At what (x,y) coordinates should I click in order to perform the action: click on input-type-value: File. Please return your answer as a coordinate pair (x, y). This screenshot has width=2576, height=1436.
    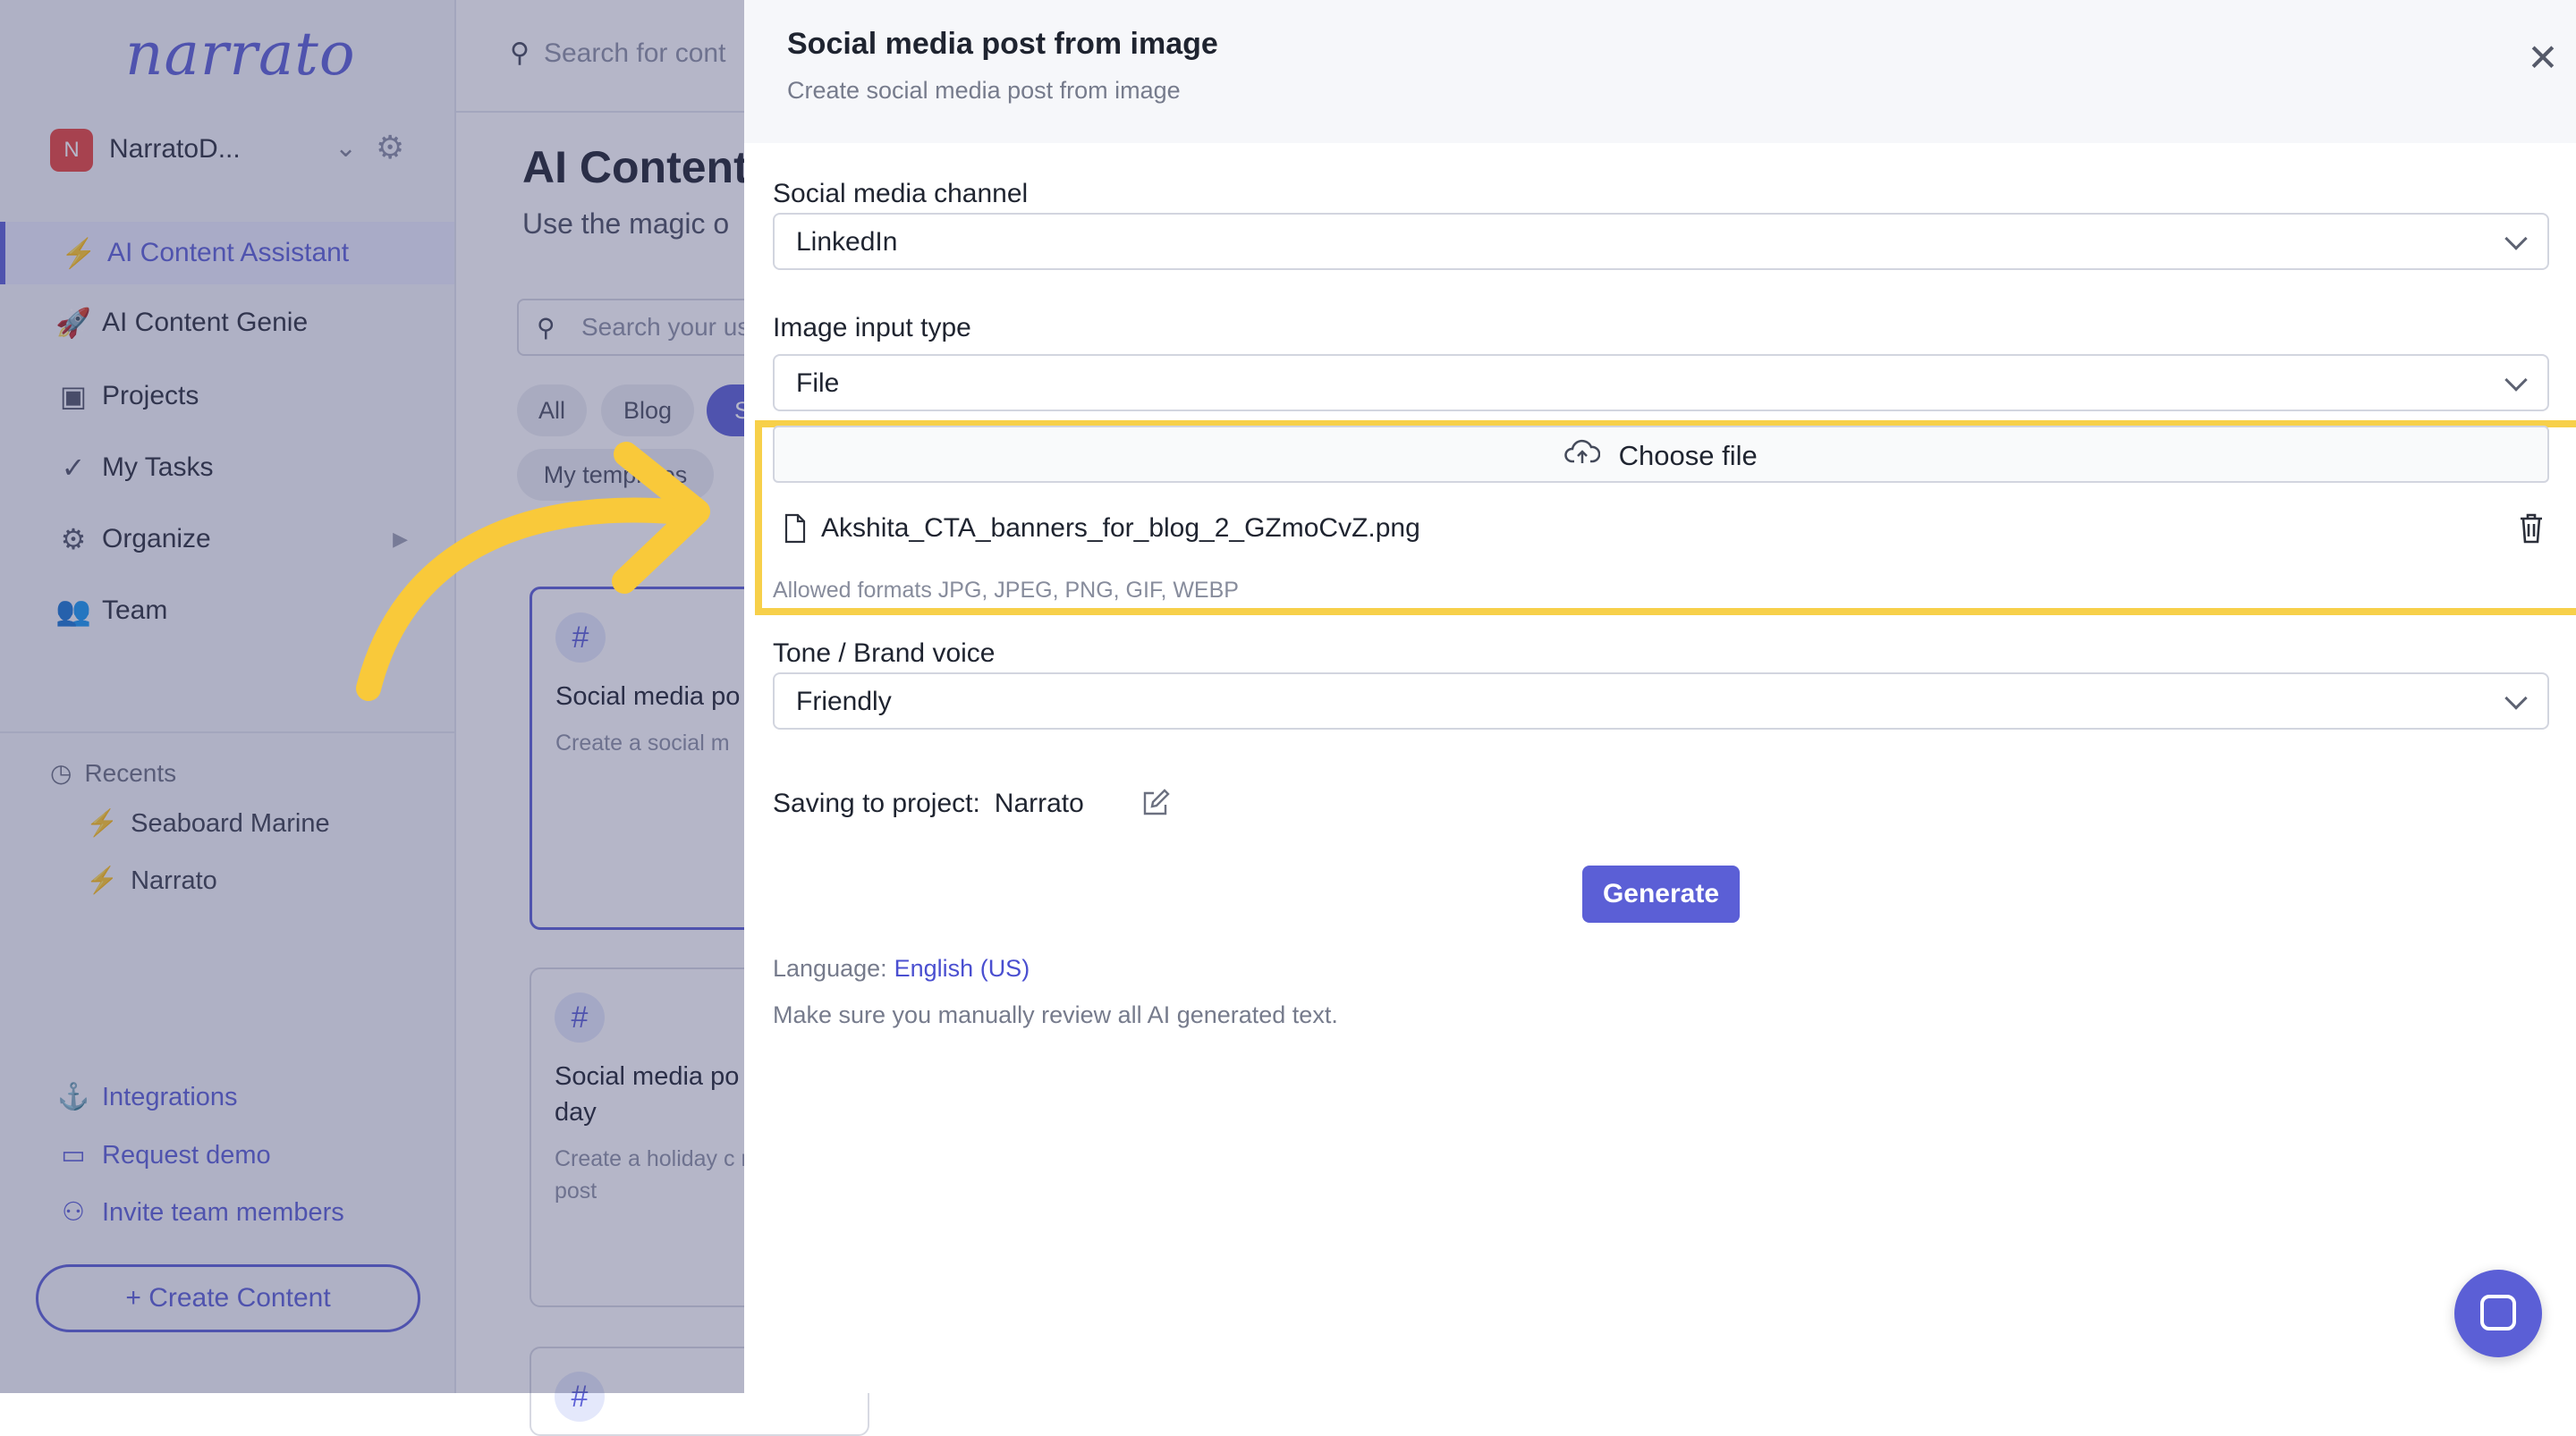
    Looking at the image, I should click on (818, 383).